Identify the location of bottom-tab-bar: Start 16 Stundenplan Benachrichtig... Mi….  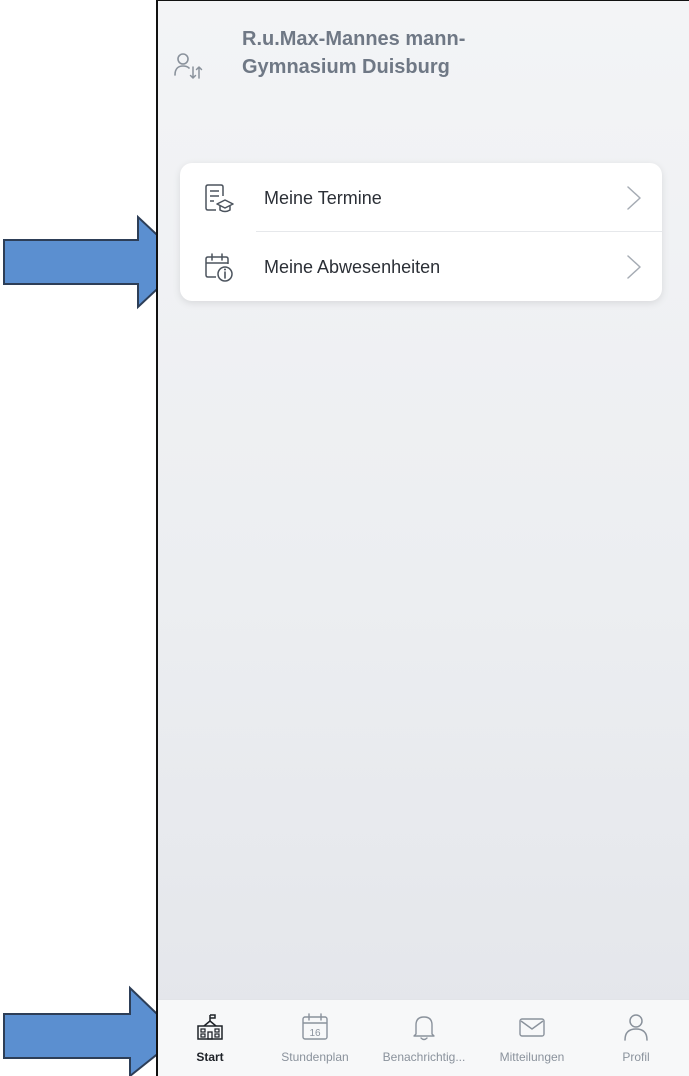
(423, 1037).